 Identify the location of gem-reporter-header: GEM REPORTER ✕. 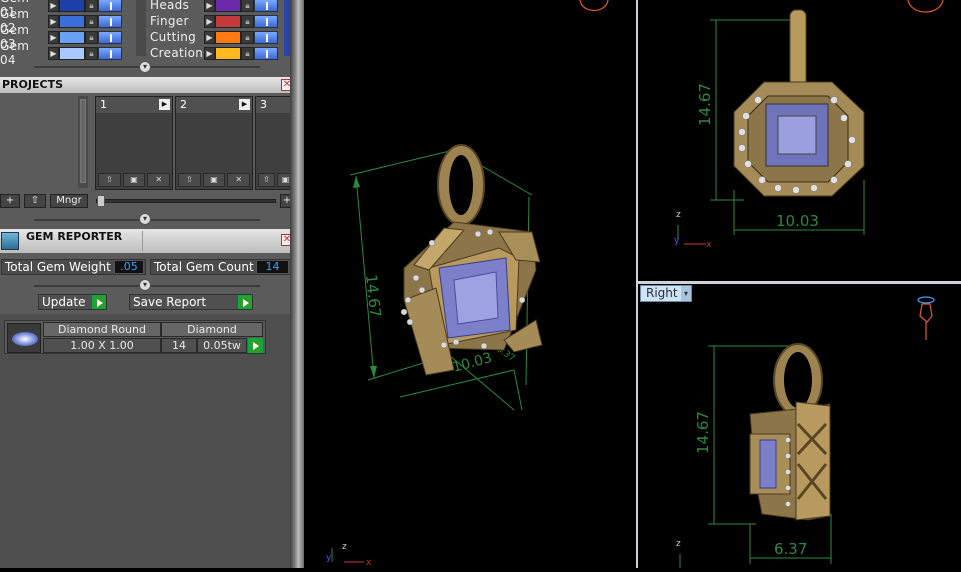
(148, 241).